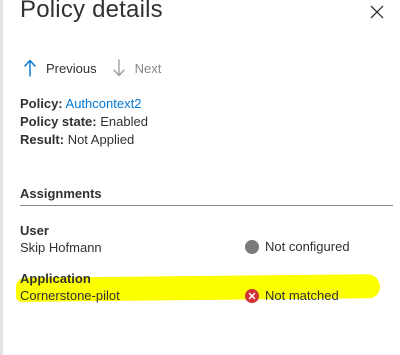 The width and height of the screenshot is (400, 355). Describe the element at coordinates (307, 246) in the screenshot. I see `user-status-text: Not configured` at that location.